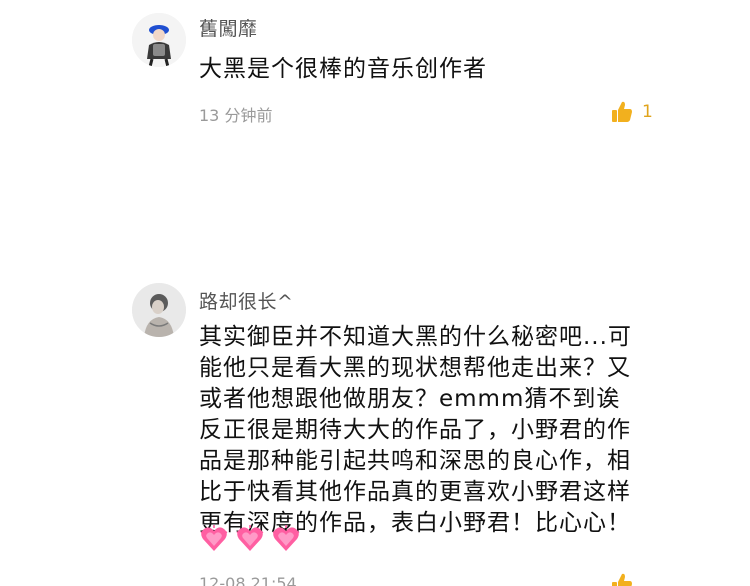 The width and height of the screenshot is (750, 586). Describe the element at coordinates (647, 112) in the screenshot. I see `like-count: 1` at that location.